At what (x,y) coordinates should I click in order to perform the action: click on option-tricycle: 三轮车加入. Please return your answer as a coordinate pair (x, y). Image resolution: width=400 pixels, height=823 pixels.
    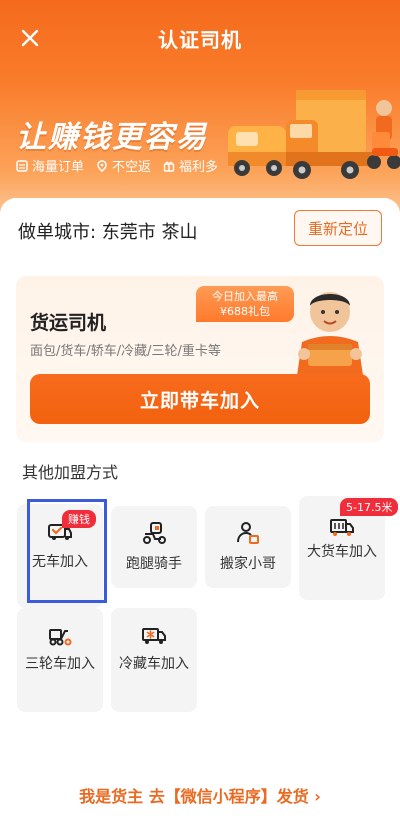
    Looking at the image, I should click on (60, 660).